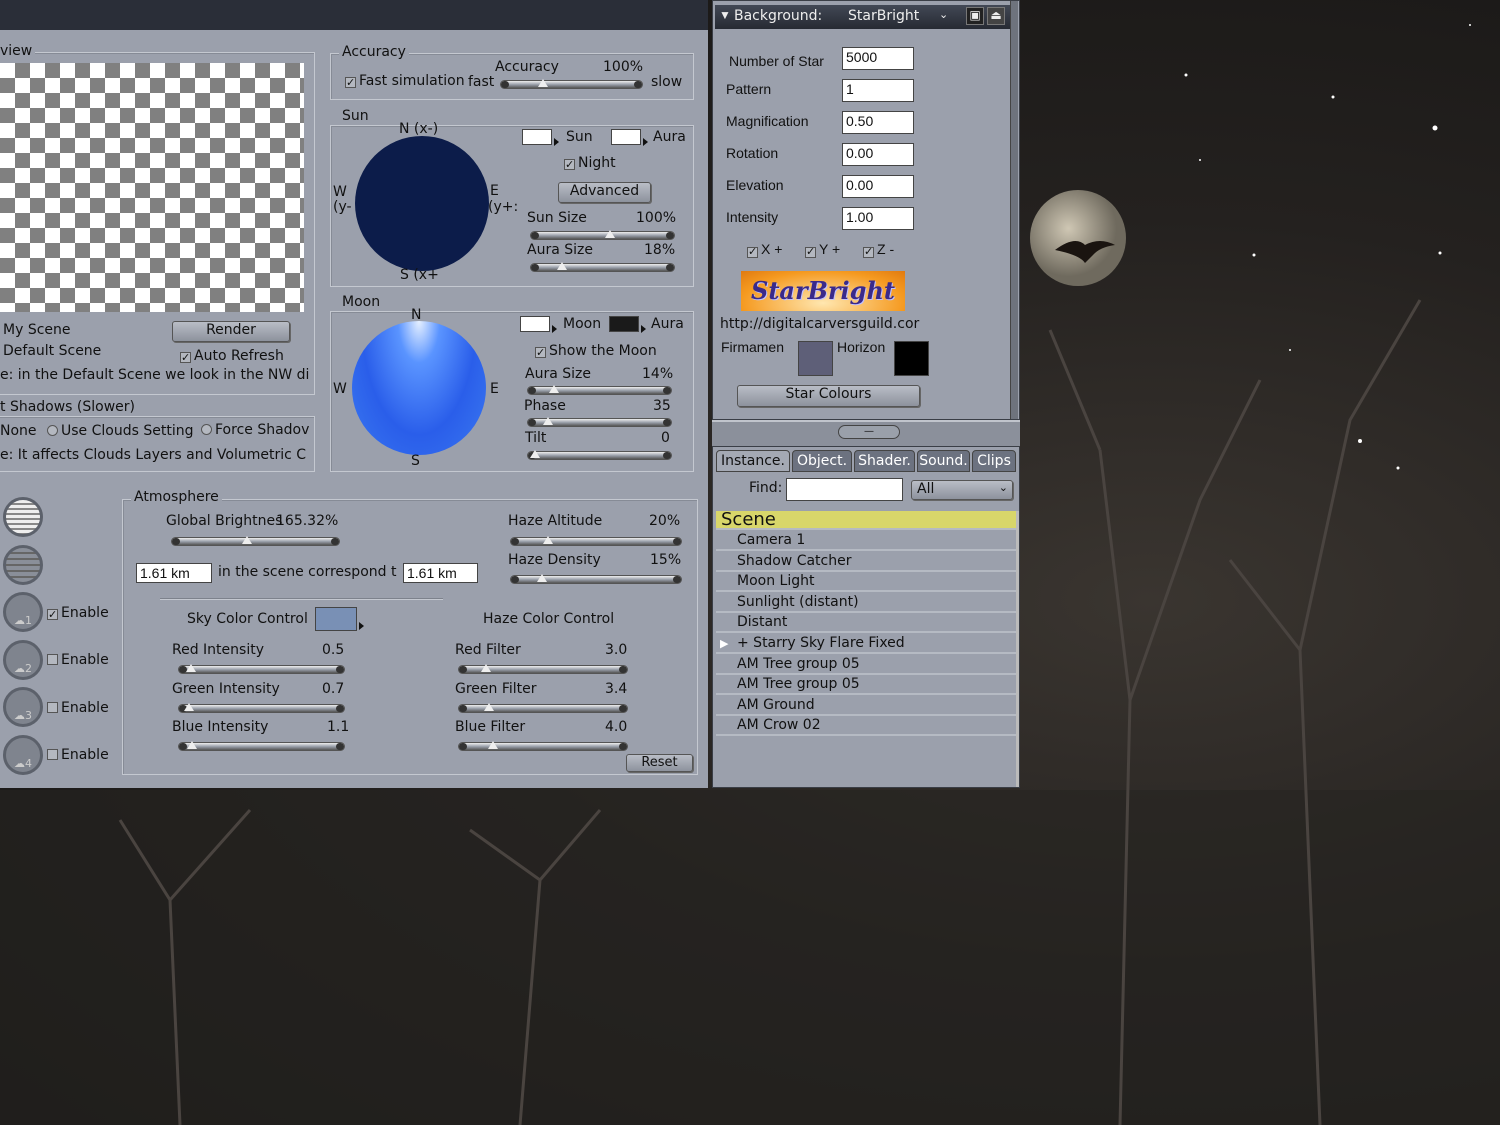 The width and height of the screenshot is (1500, 1125). What do you see at coordinates (361, 626) in the screenshot?
I see `sky-color-arrow-icon` at bounding box center [361, 626].